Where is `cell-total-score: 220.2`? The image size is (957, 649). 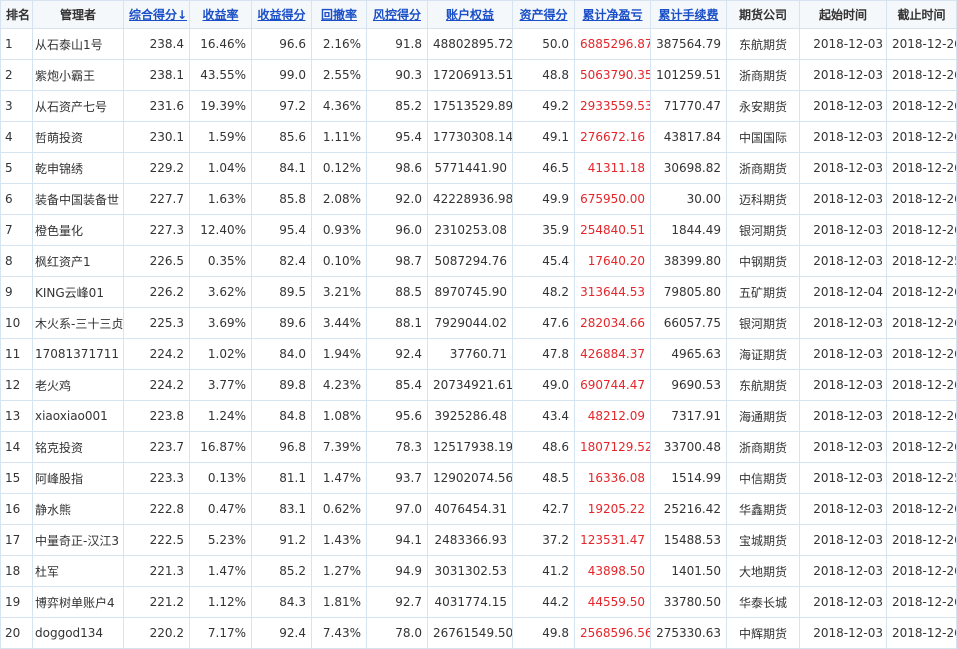 cell-total-score: 220.2 is located at coordinates (156, 633).